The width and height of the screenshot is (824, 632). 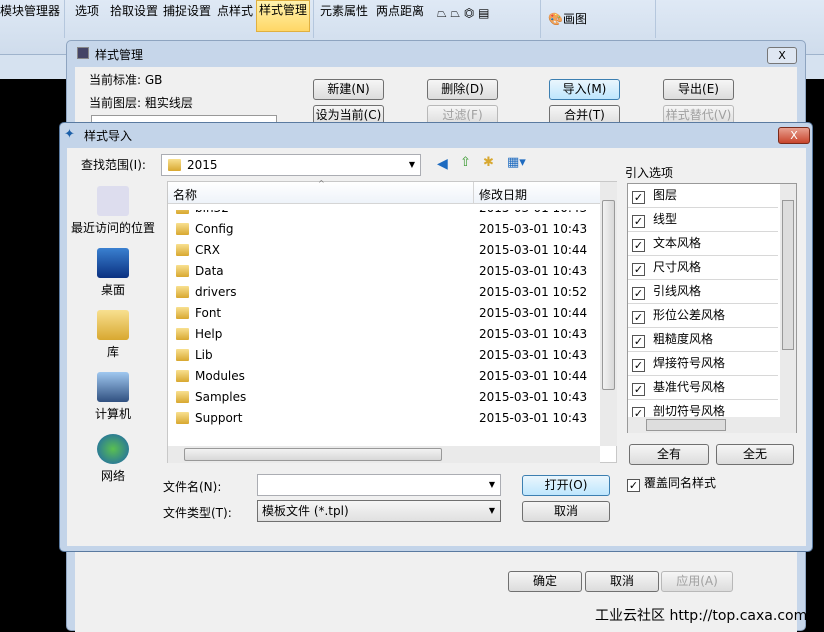 I want to click on ribbon-block-manager: 模块管理器, so click(x=30, y=10).